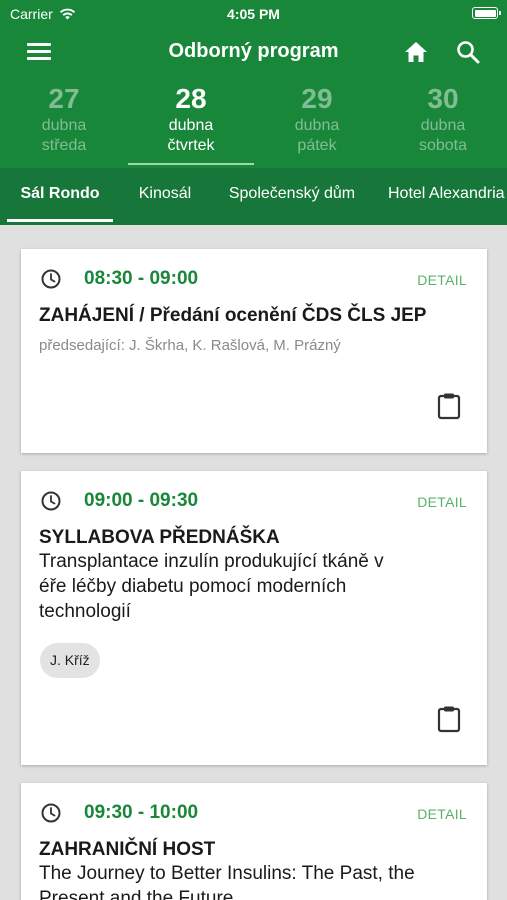  Describe the element at coordinates (159, 537) in the screenshot. I see `session-title: SYLLABOVA PŘEDNÁŠKA` at that location.